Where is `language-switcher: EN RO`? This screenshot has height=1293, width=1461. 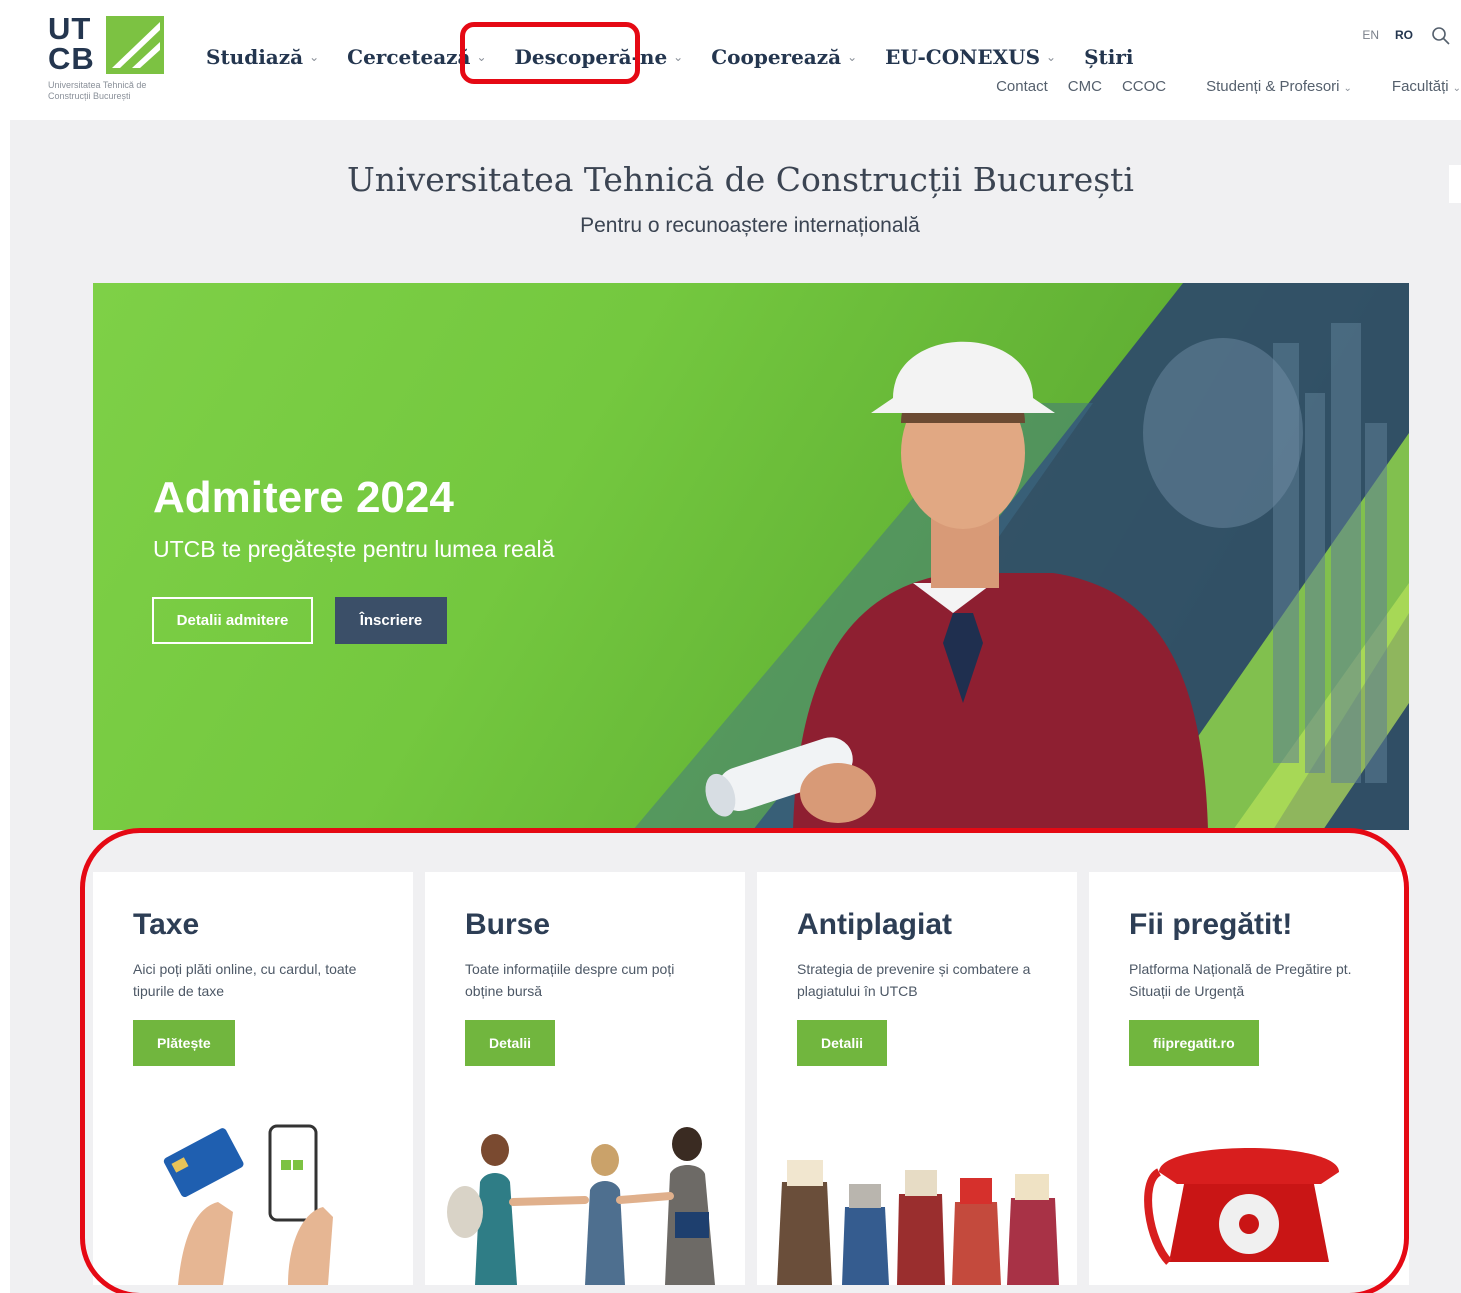 language-switcher: EN RO is located at coordinates (1387, 35).